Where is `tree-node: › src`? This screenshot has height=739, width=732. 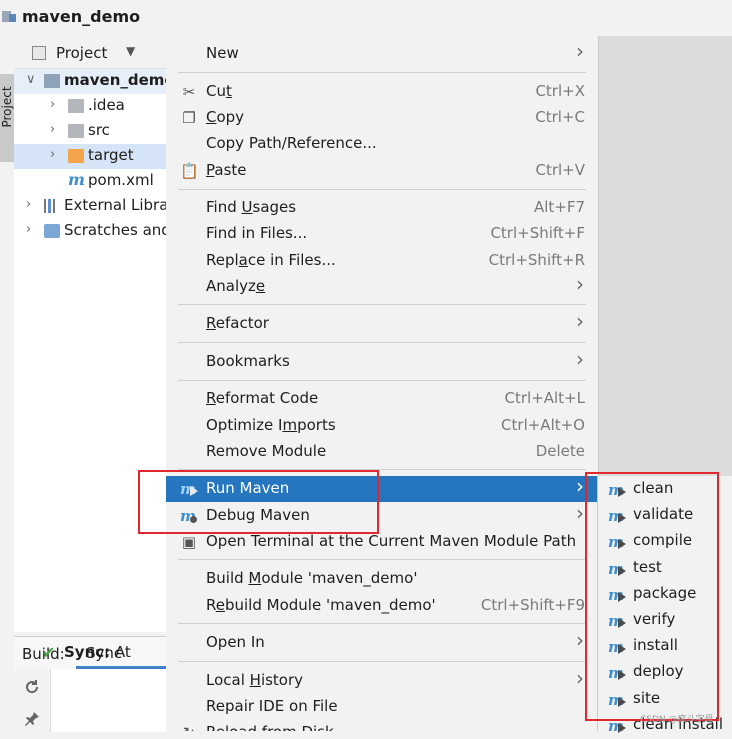
tree-node: › src is located at coordinates (90, 131).